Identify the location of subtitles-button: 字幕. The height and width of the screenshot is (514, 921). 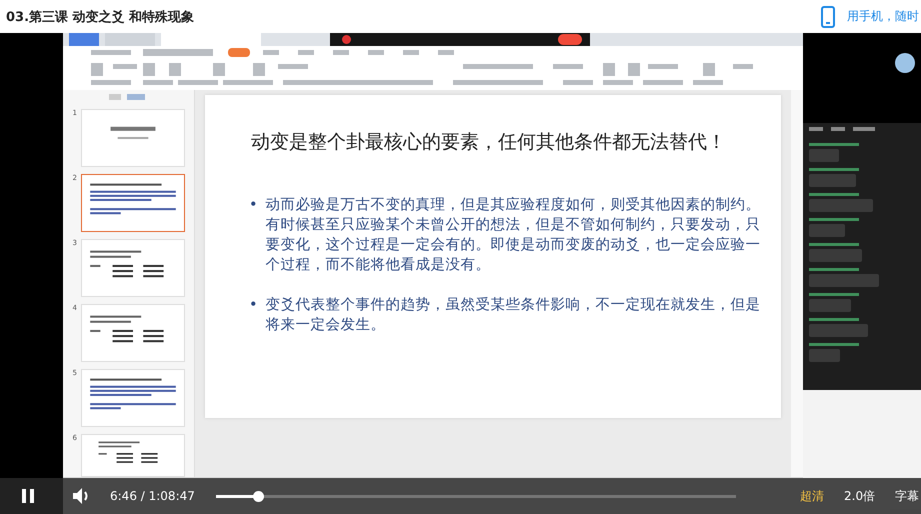
(907, 496).